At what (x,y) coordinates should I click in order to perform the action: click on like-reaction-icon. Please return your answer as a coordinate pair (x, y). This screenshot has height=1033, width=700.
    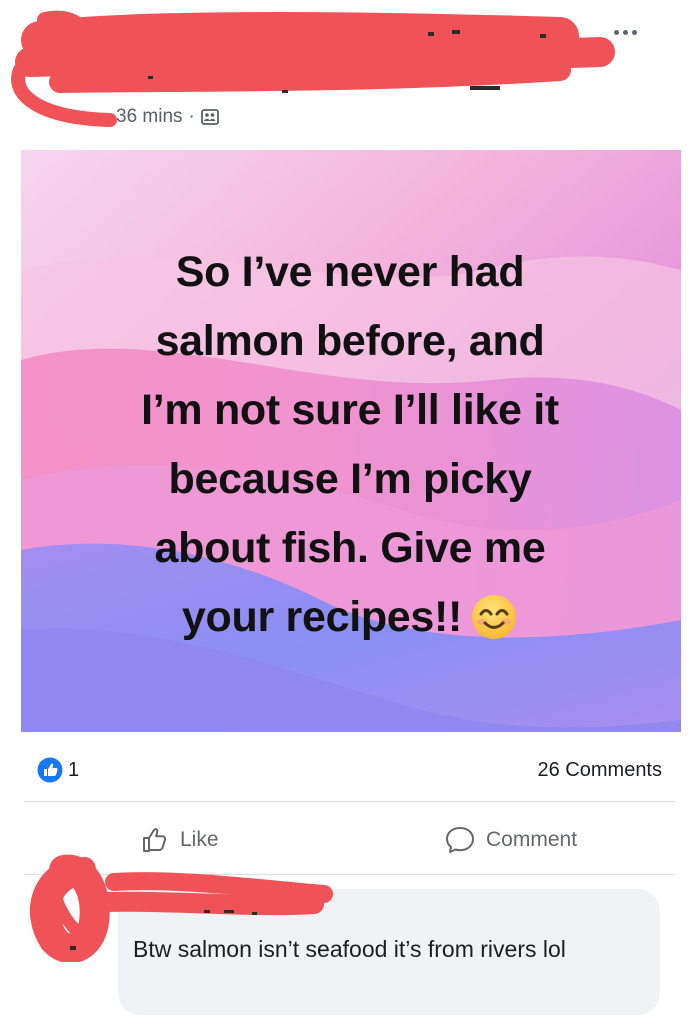
    Looking at the image, I should click on (50, 770).